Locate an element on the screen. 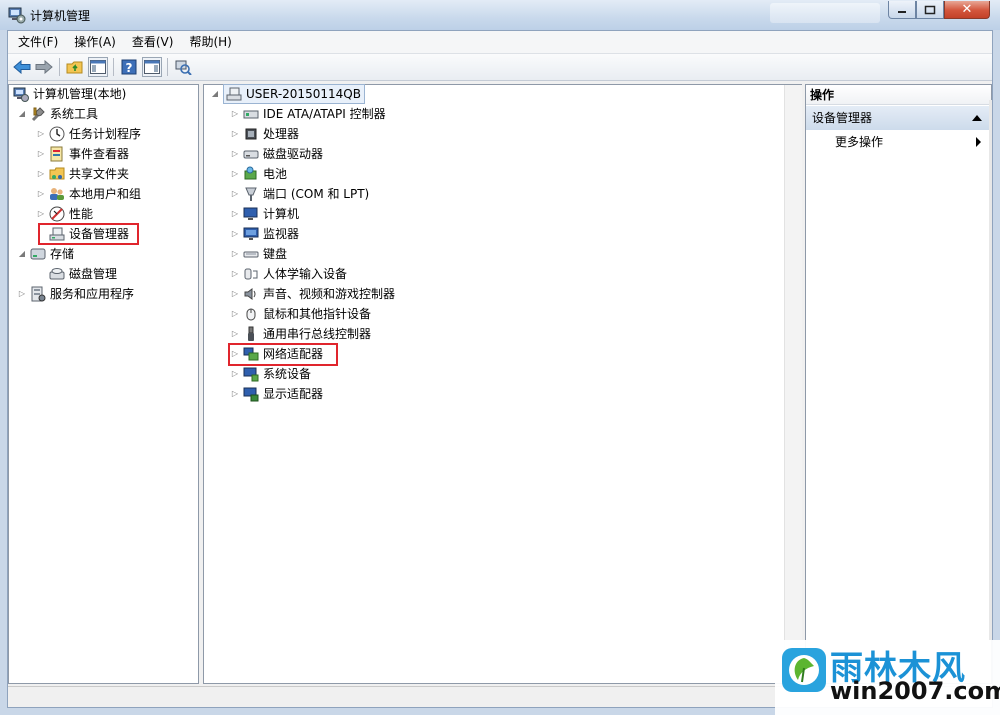 The image size is (1000, 715). show-hide-action-pane-button is located at coordinates (152, 67).